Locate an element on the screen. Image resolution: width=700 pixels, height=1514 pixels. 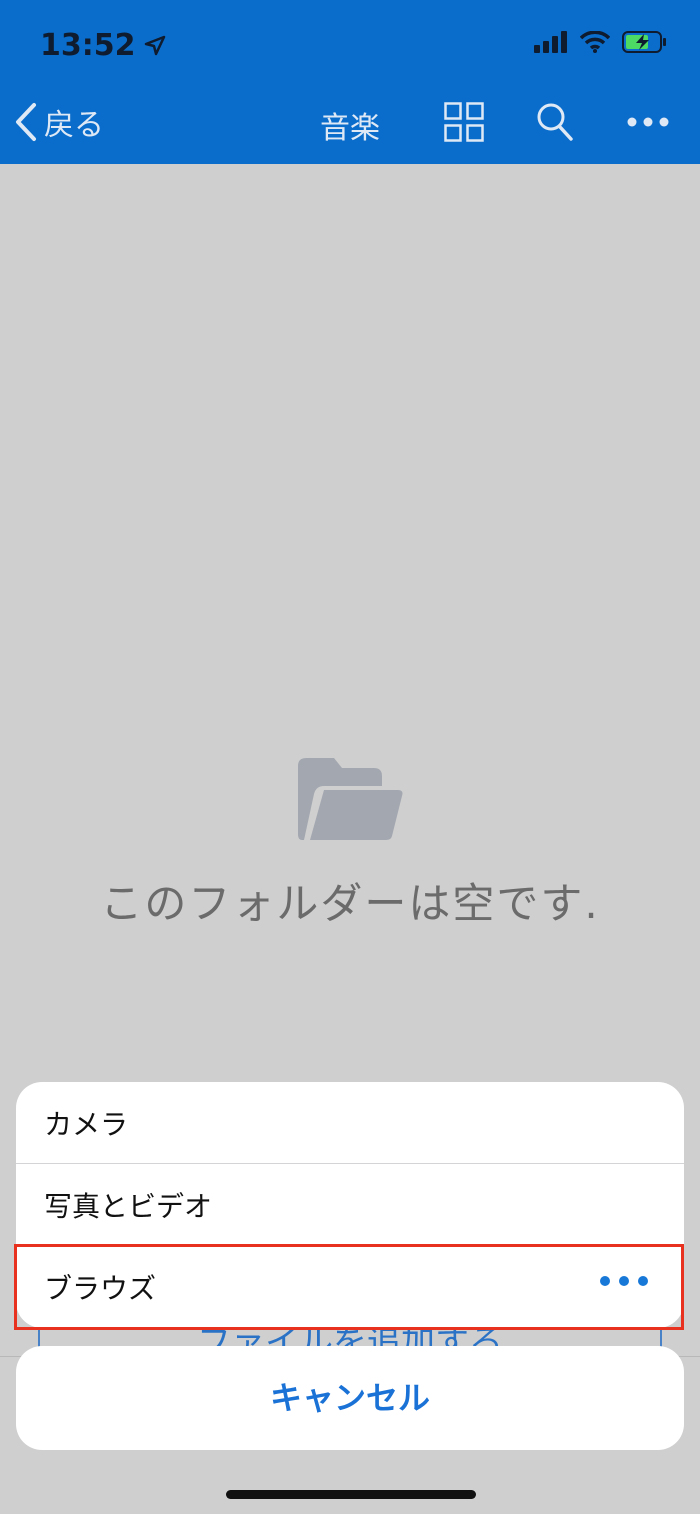
sheet-item-label: カメラ is located at coordinates (86, 1124).